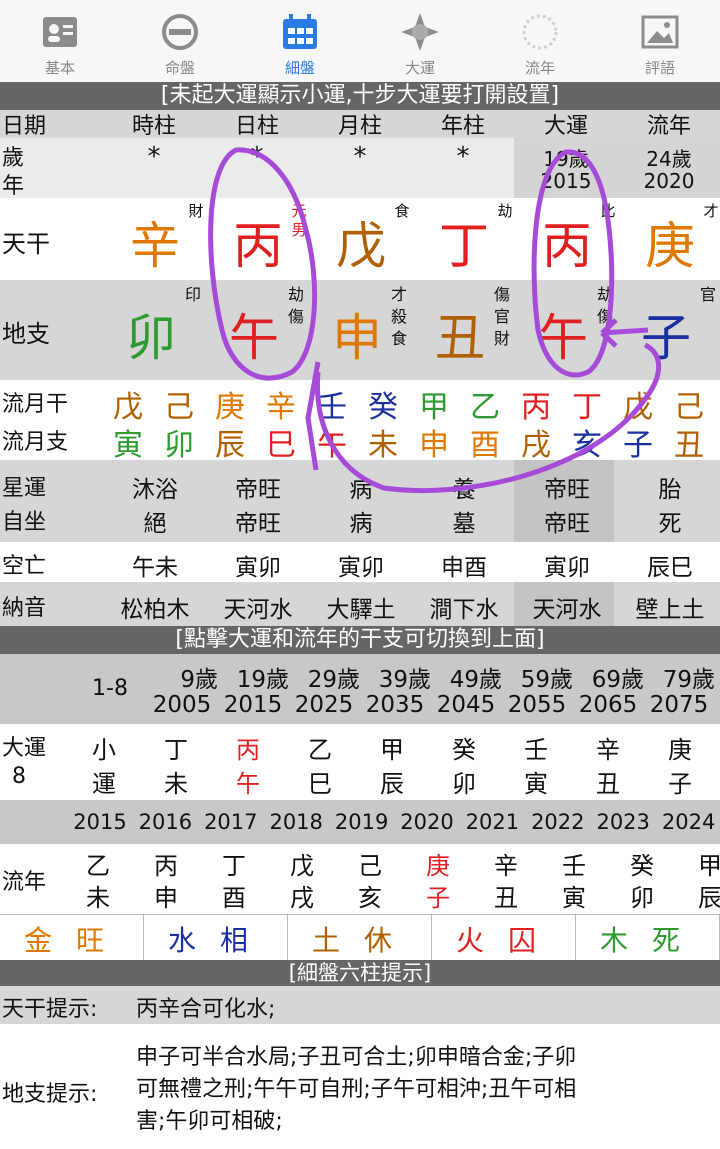 The width and height of the screenshot is (720, 1149). What do you see at coordinates (104, 750) in the screenshot?
I see `dayun-gan: 小` at bounding box center [104, 750].